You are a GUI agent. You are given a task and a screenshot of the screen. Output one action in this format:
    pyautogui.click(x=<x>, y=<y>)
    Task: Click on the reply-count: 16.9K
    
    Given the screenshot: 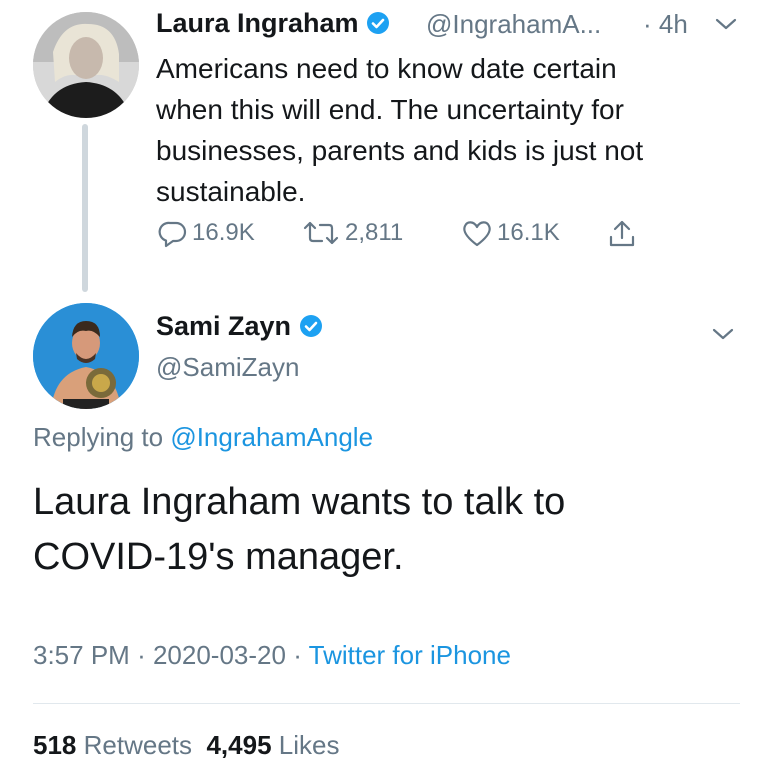 What is the action you would take?
    pyautogui.click(x=223, y=232)
    